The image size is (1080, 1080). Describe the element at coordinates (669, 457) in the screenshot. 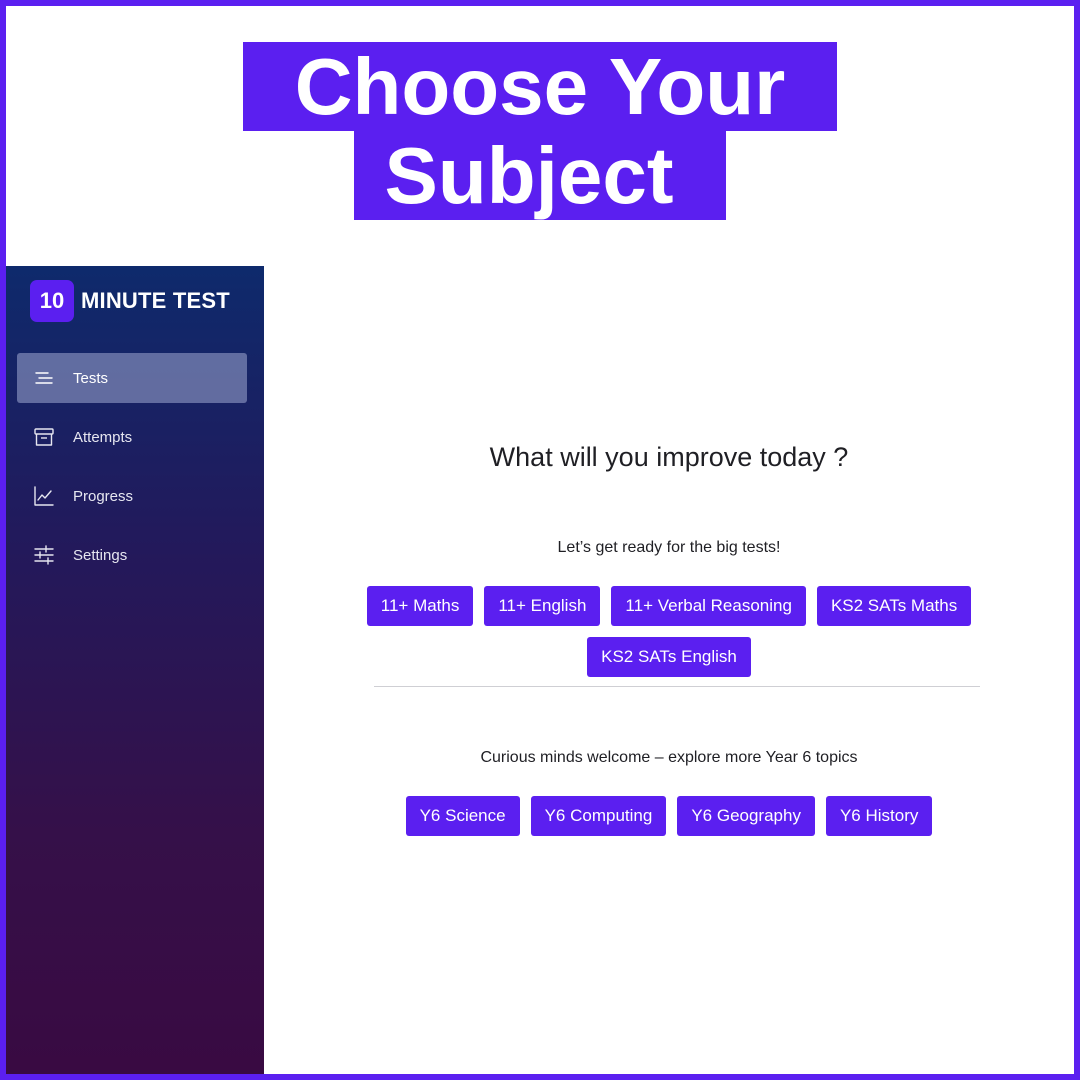

I see `page-title: What will you improve today ?` at that location.